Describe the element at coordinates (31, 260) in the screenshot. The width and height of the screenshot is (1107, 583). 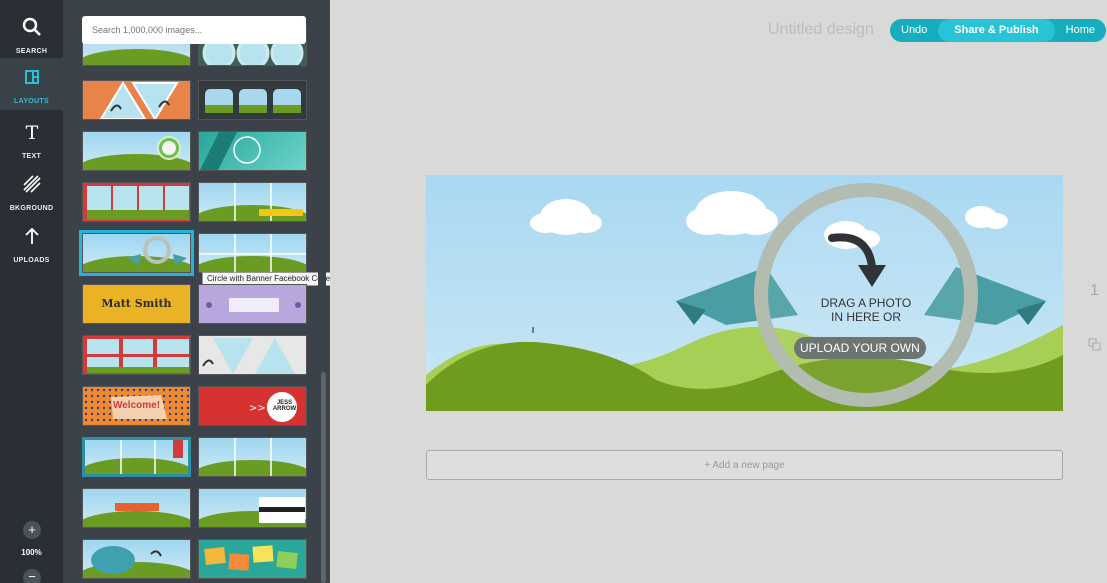
I see `rail-uploads-label: UPLOADS` at that location.